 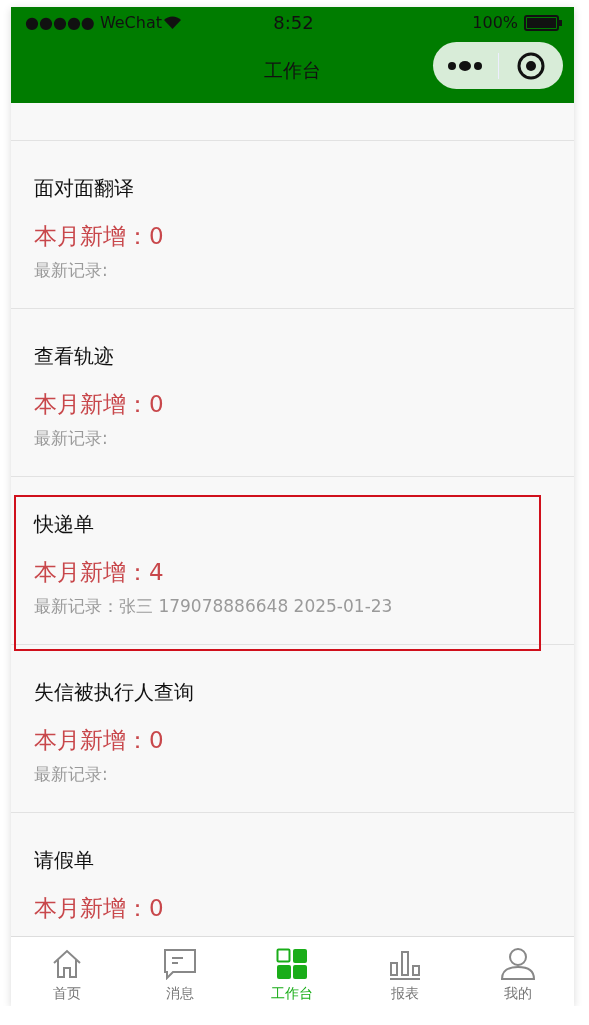 I want to click on page-title: 工作台, so click(x=292, y=70).